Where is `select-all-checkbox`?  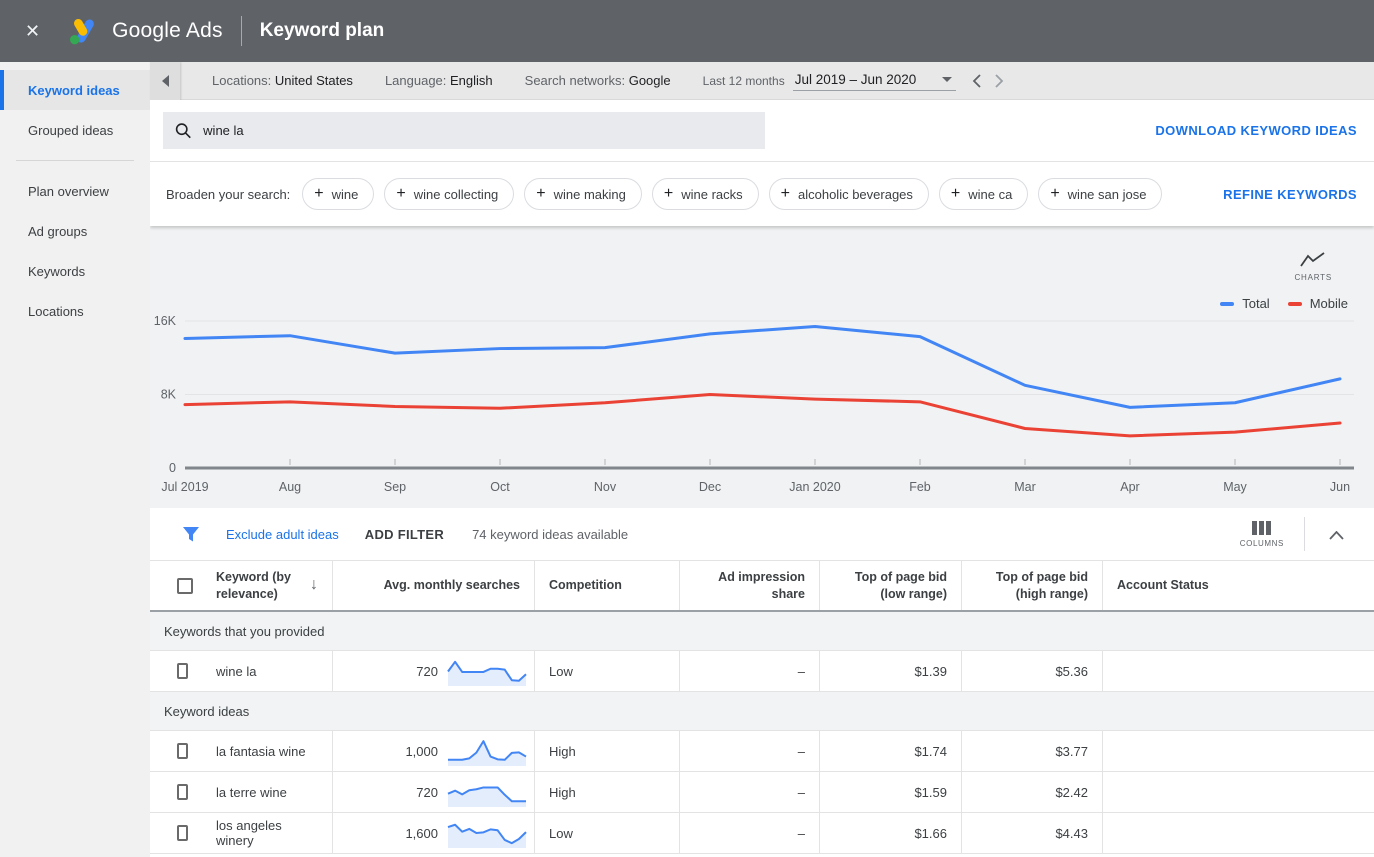
select-all-checkbox is located at coordinates (185, 585).